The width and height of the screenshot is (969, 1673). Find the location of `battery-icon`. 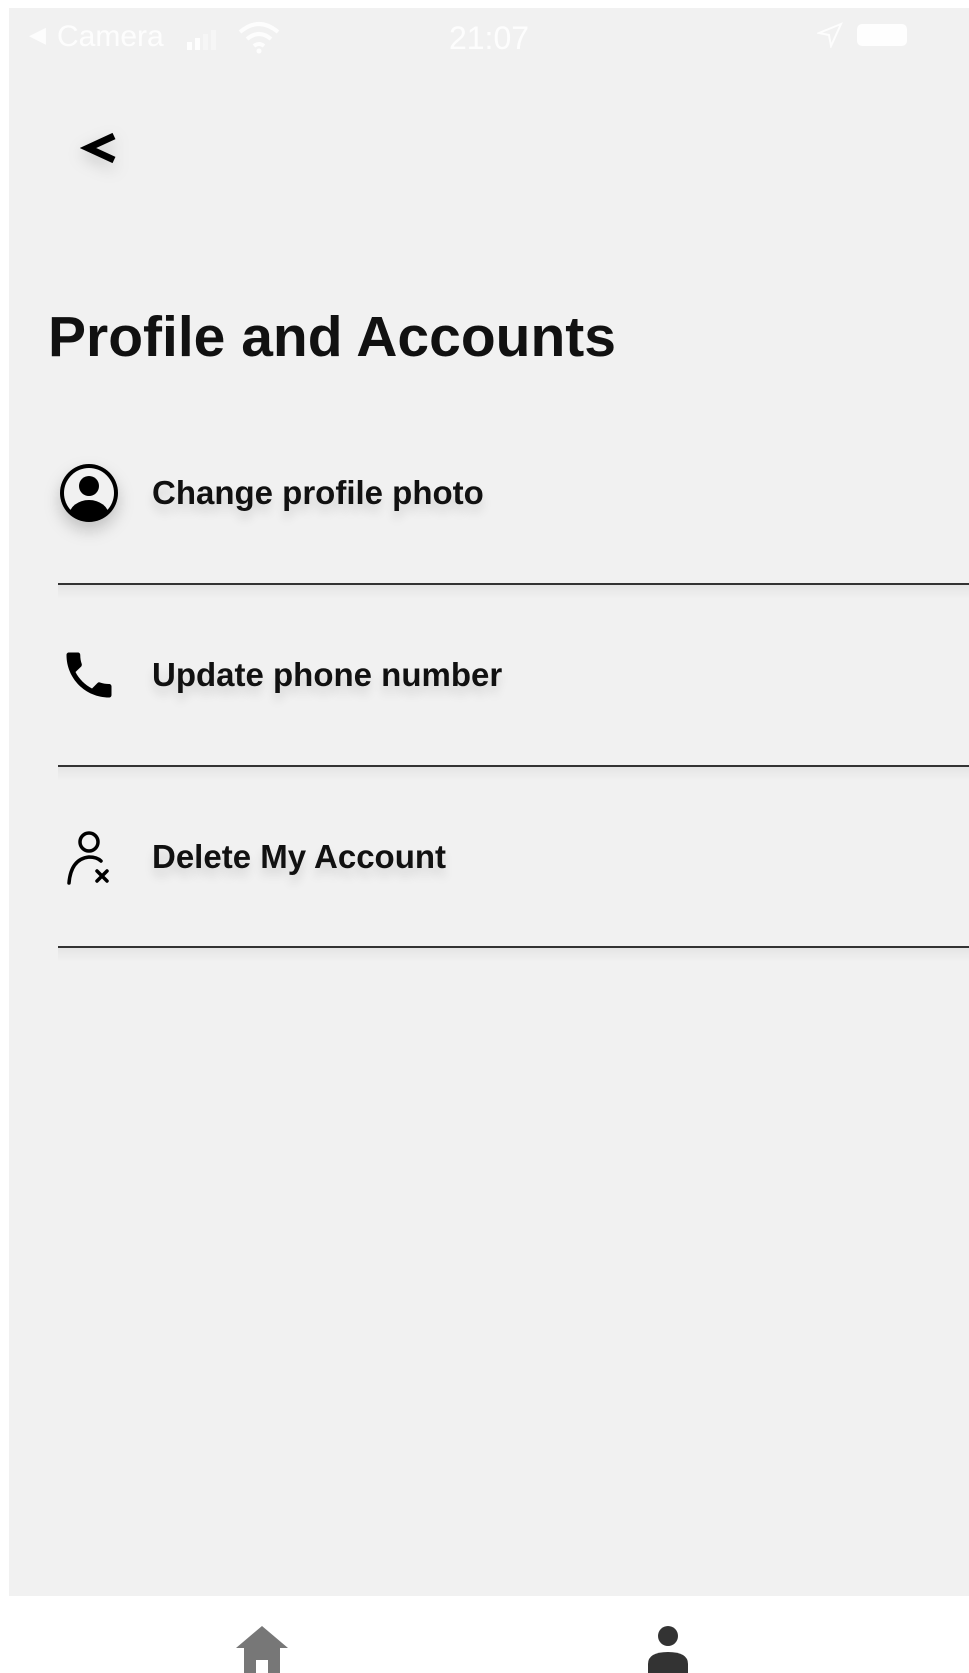

battery-icon is located at coordinates (903, 36).